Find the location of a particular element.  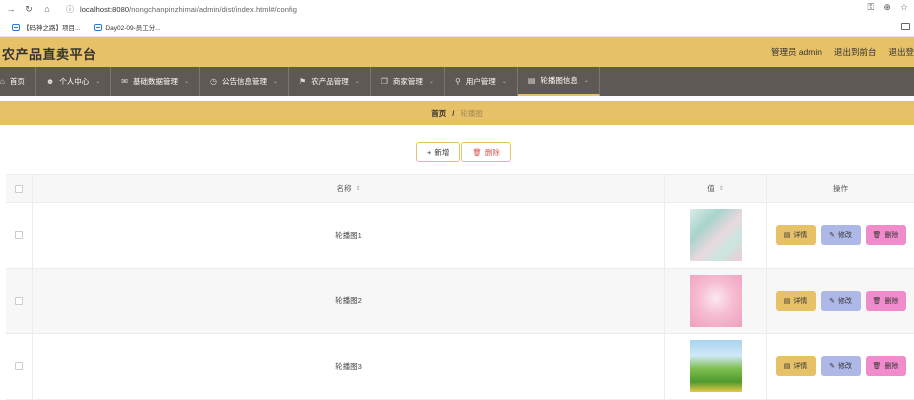

column-header-value: 值 ⇕ is located at coordinates (716, 188).